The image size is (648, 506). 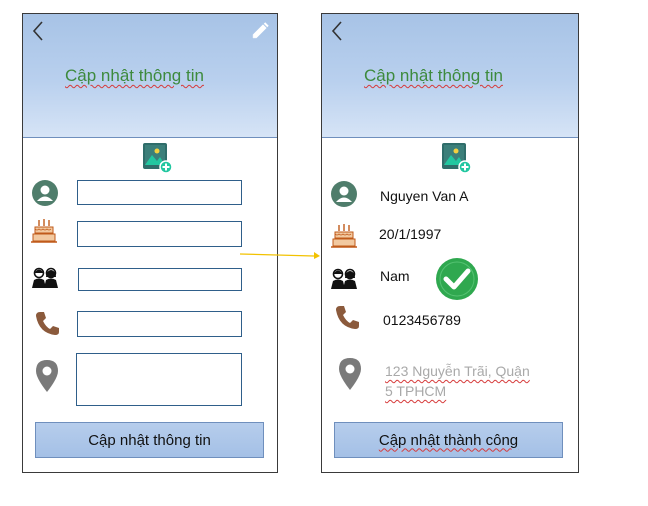 What do you see at coordinates (280, 255) in the screenshot?
I see `flow-arrow` at bounding box center [280, 255].